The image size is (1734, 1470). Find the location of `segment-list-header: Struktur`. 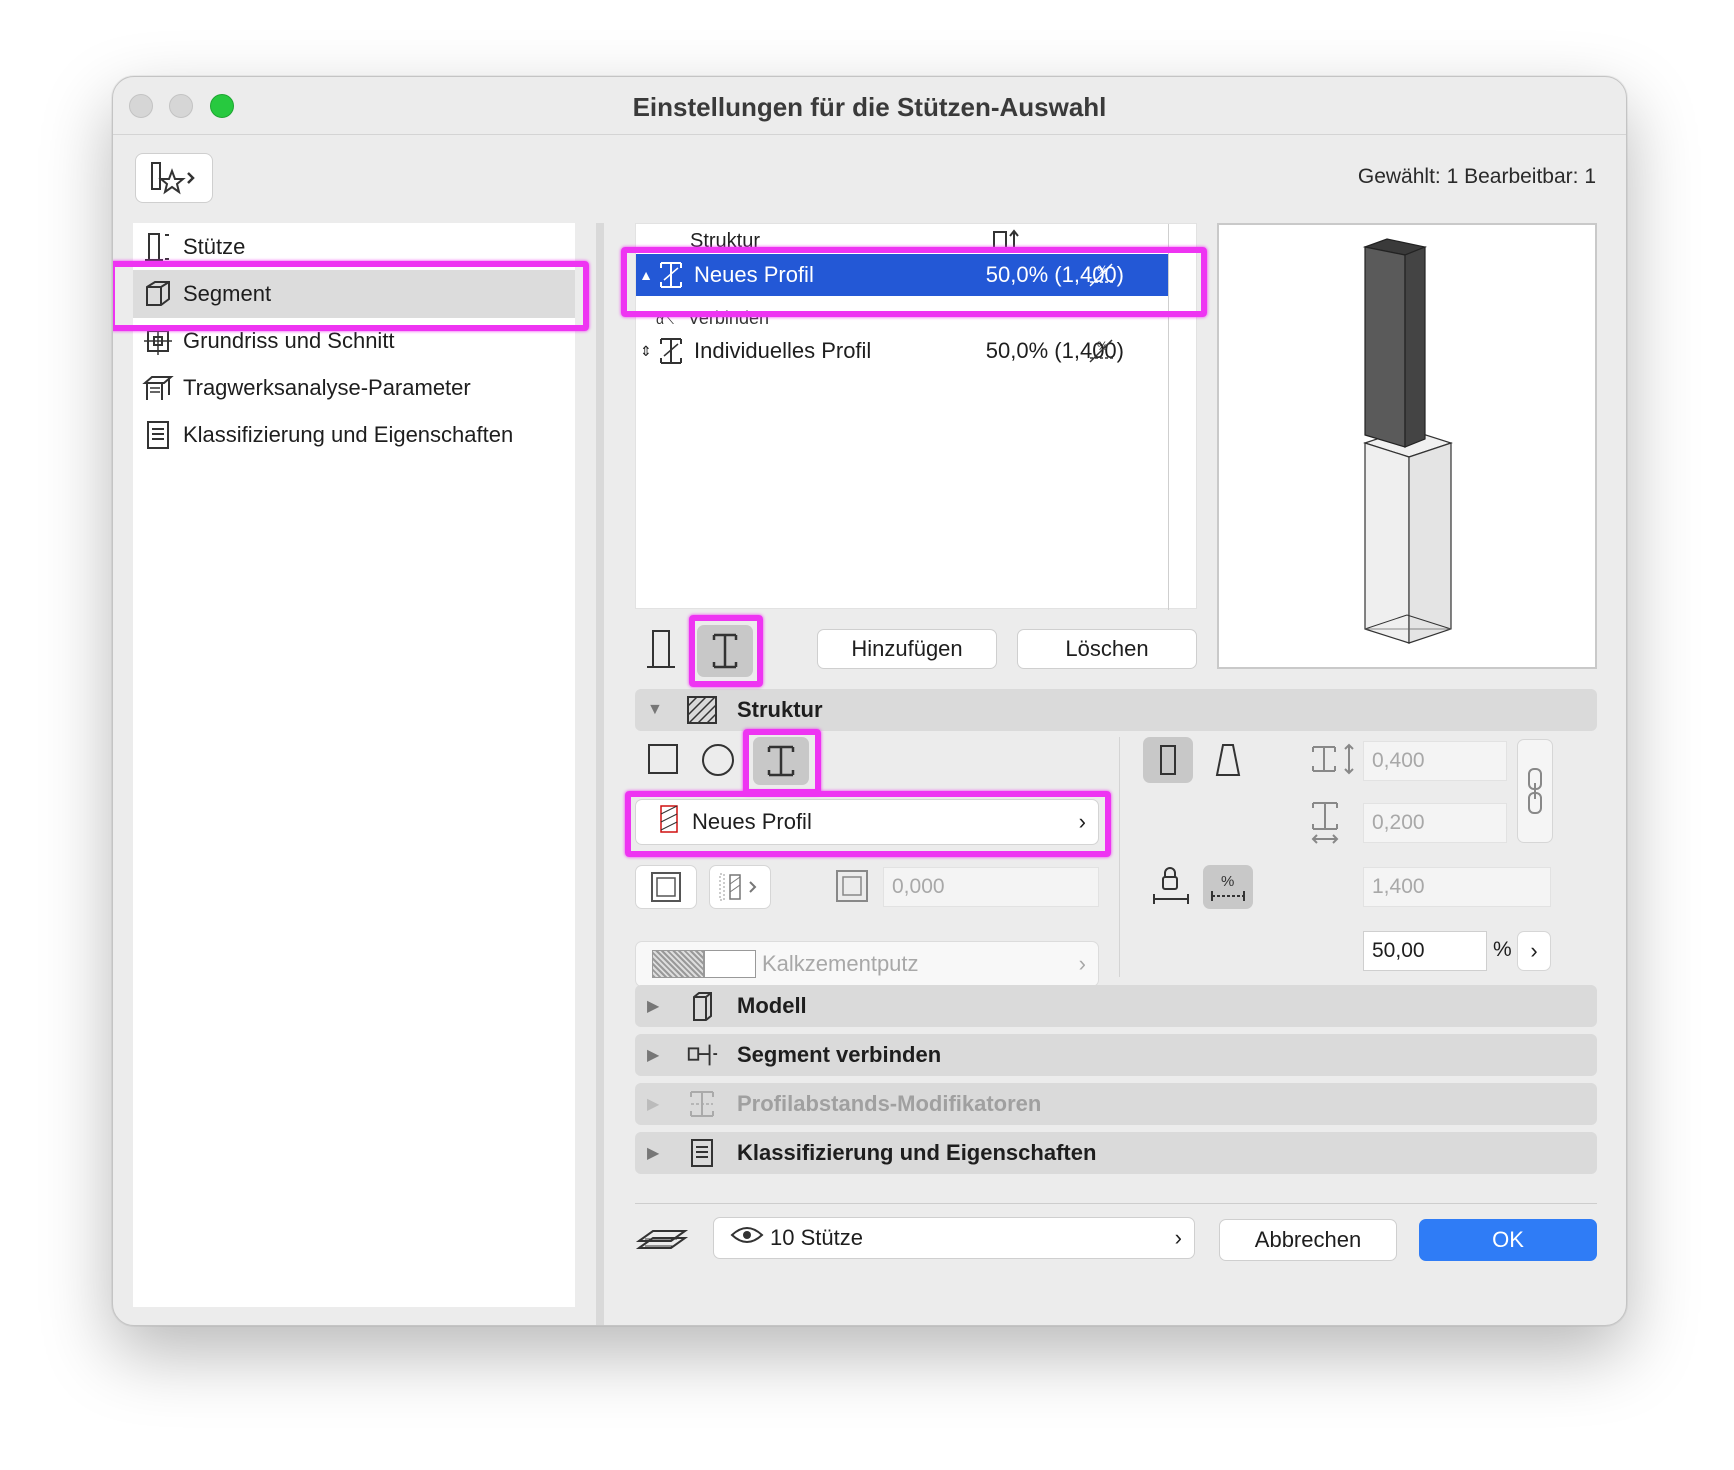

segment-list-header: Struktur is located at coordinates (725, 241).